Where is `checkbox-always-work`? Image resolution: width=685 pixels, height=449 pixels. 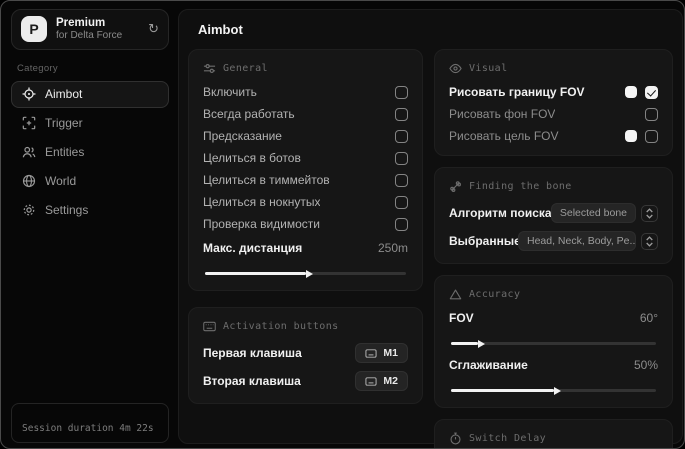 checkbox-always-work is located at coordinates (401, 114).